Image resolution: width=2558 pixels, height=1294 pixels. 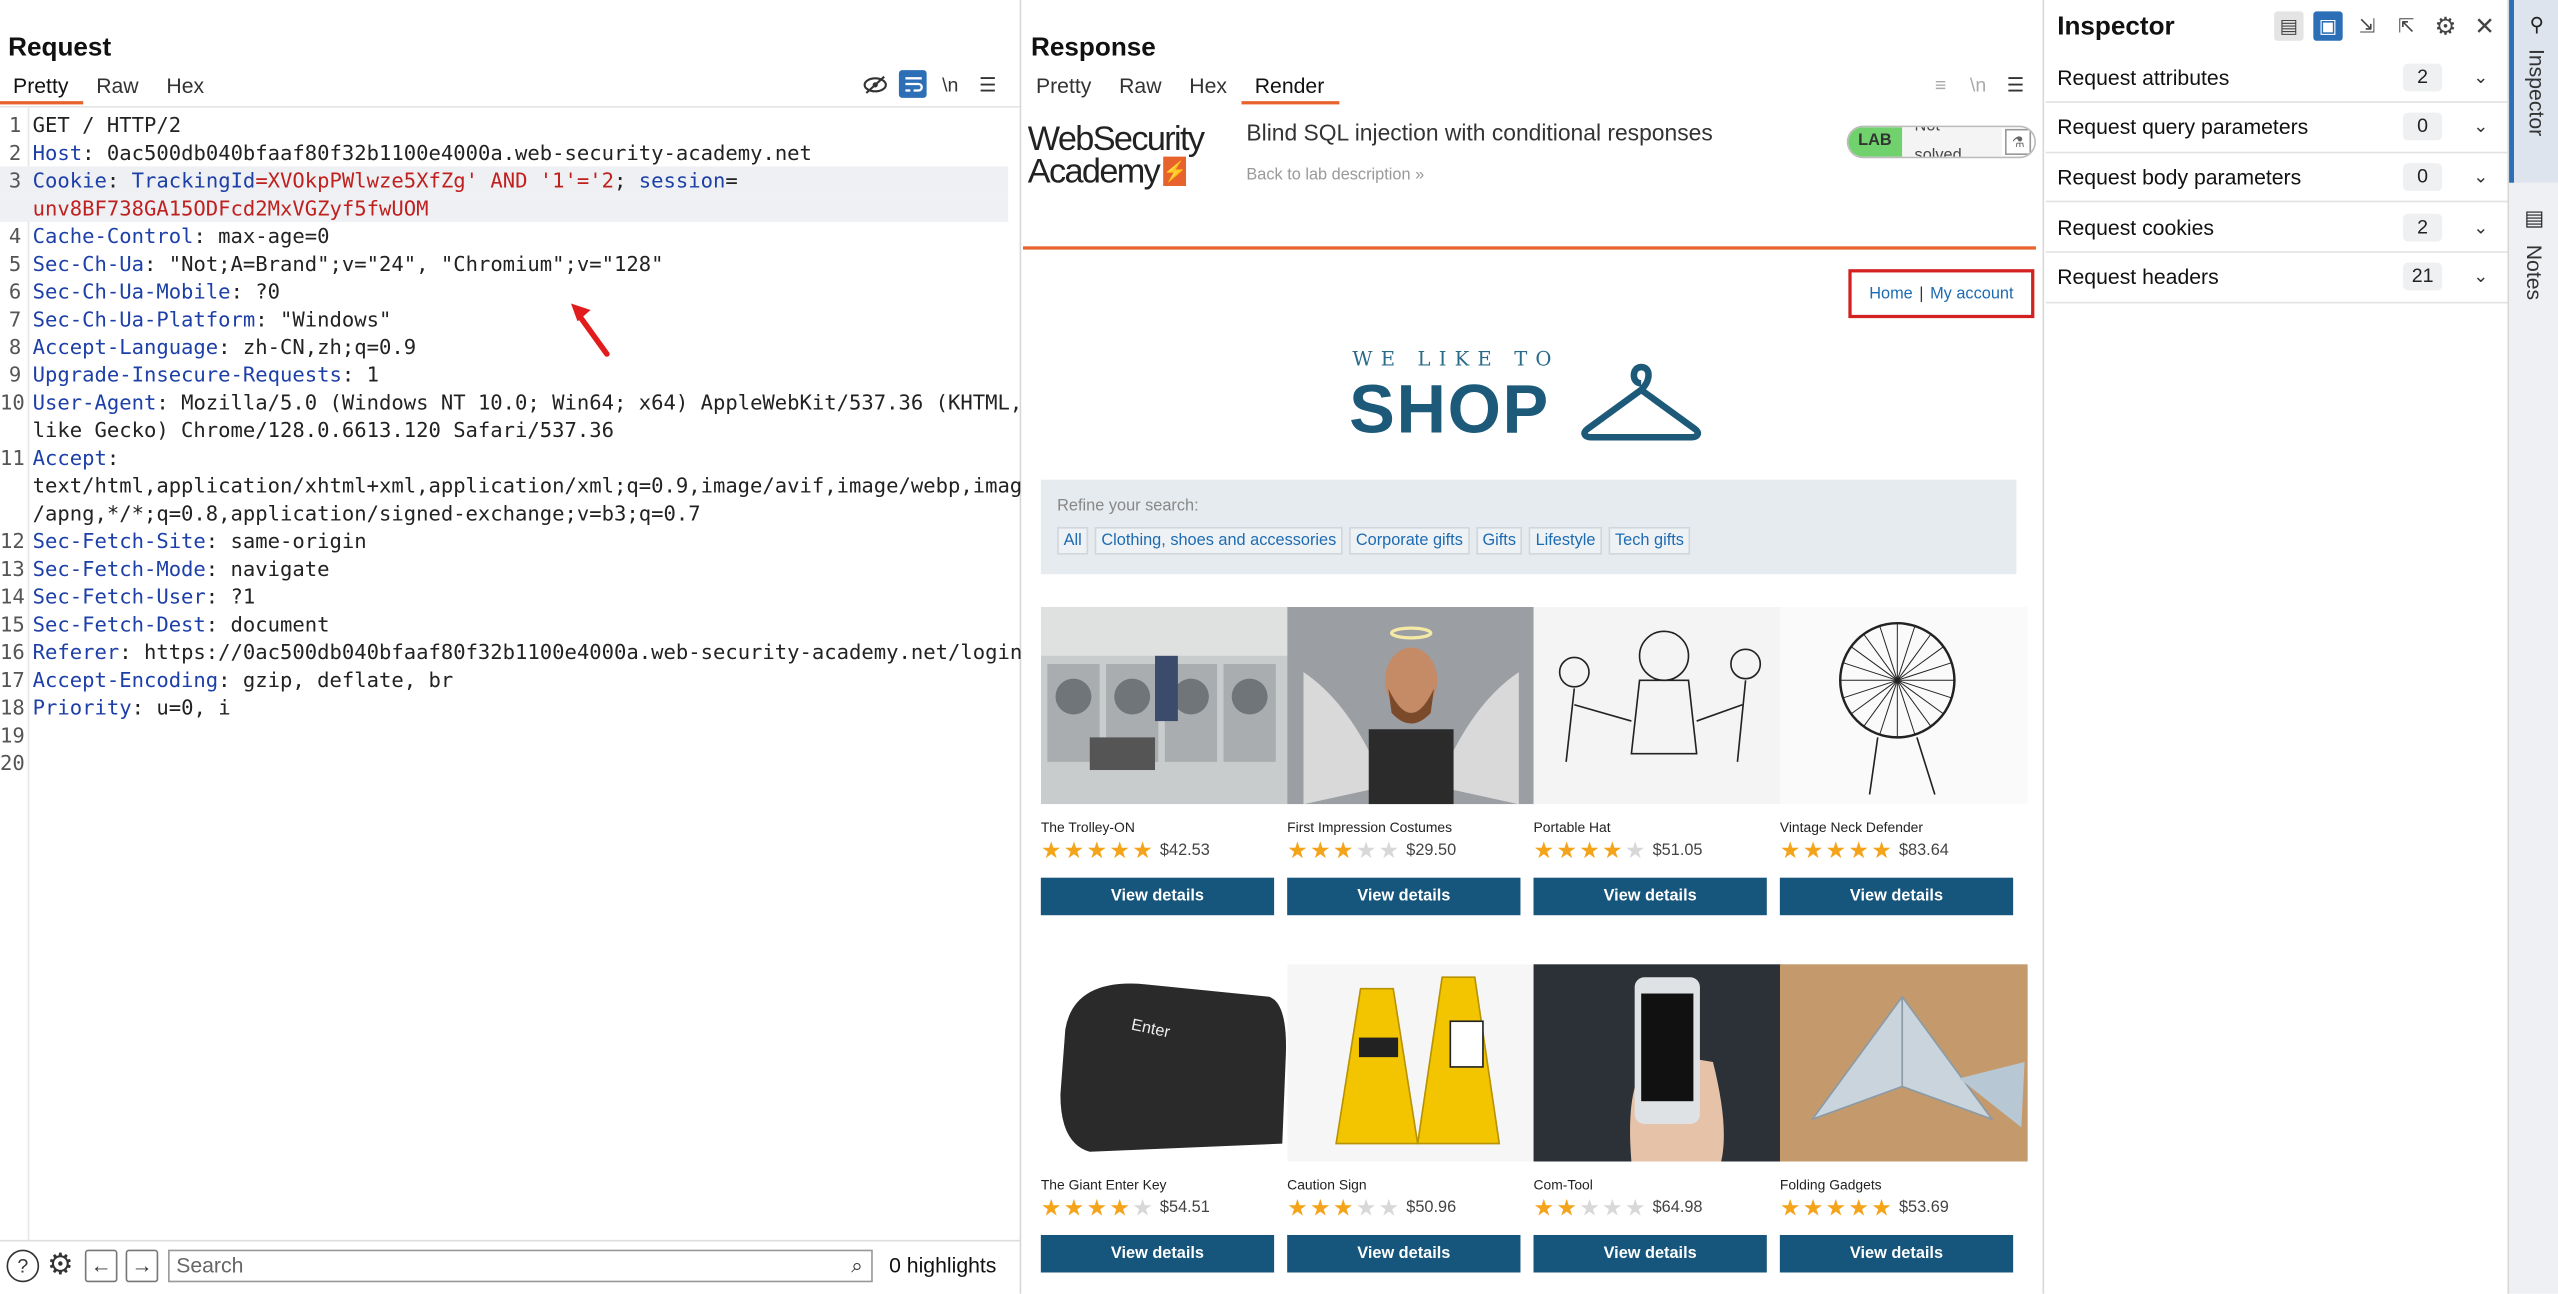 What do you see at coordinates (1941, 84) in the screenshot?
I see `word-wrap-icon: ≡` at bounding box center [1941, 84].